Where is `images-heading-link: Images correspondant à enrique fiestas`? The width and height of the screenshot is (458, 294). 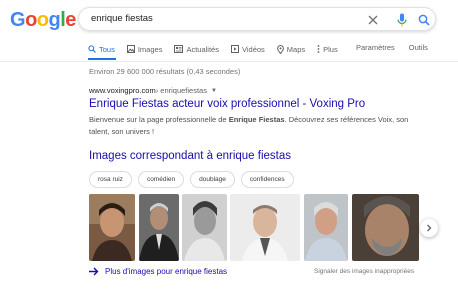
images-heading-link: Images correspondant à enrique fiestas is located at coordinates (190, 156).